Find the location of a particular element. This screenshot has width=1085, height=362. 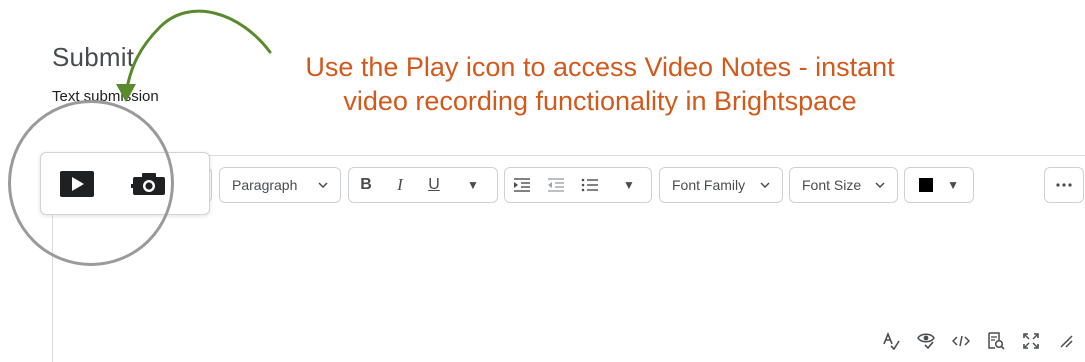

color-swatch is located at coordinates (926, 185).